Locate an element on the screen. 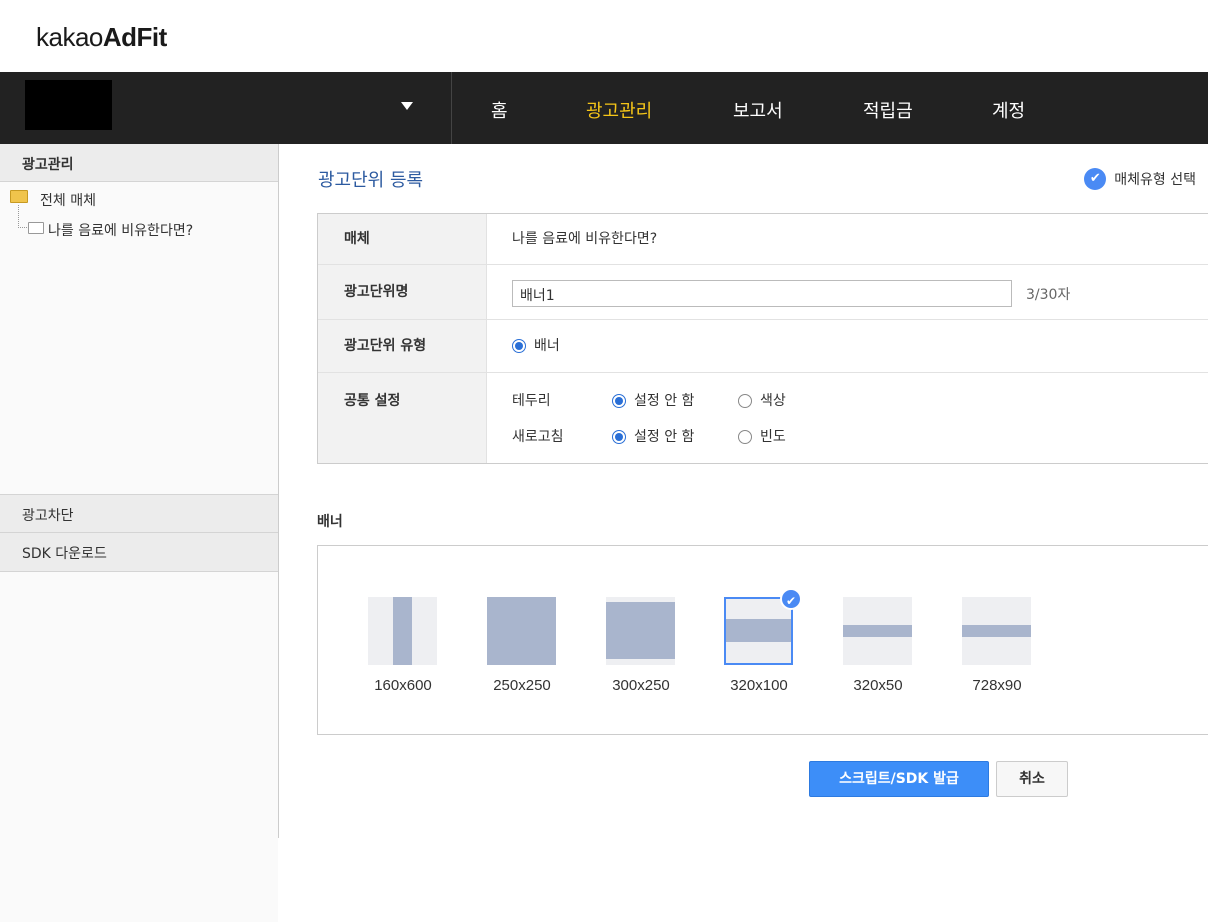 The height and width of the screenshot is (922, 1208). banner-option-320x100: ✔ 320x100 is located at coordinates (763, 641).